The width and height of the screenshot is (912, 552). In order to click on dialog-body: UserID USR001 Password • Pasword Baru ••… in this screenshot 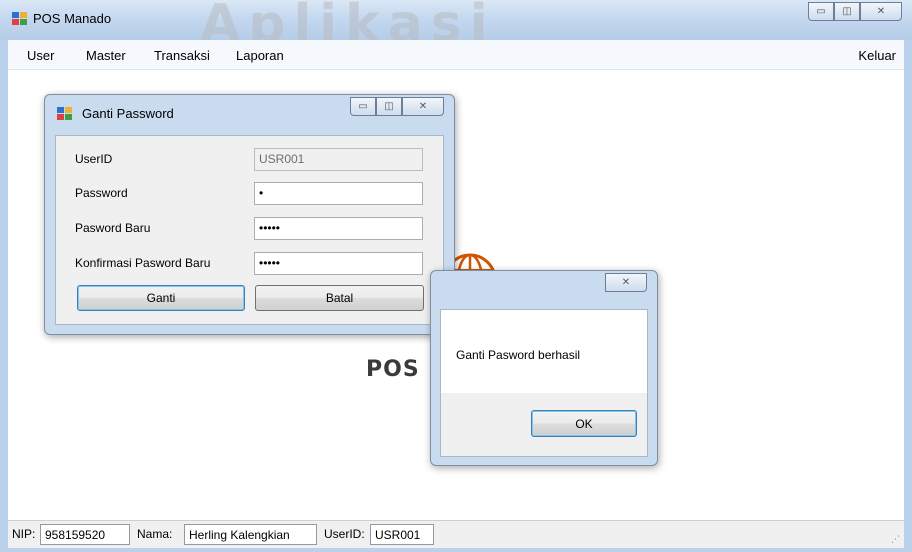, I will do `click(249, 230)`.